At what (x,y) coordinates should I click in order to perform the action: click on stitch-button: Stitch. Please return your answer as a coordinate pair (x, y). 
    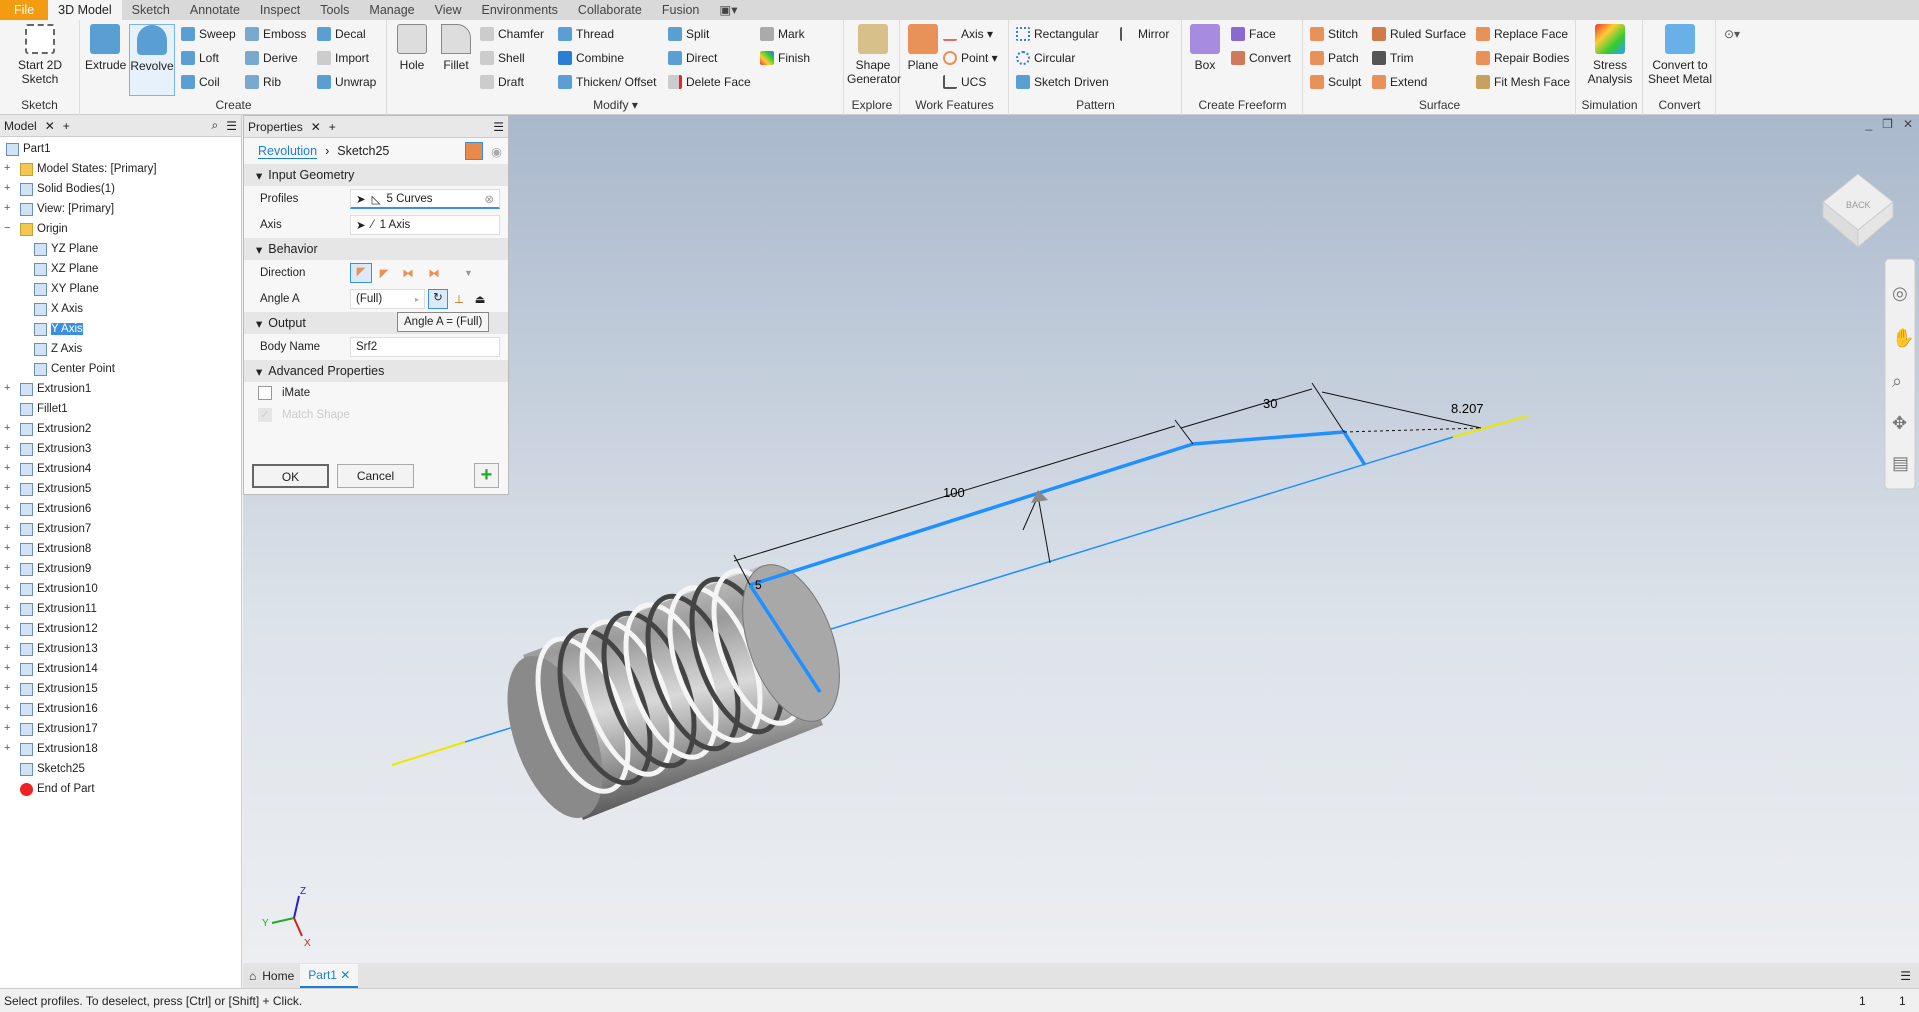
    Looking at the image, I should click on (1334, 34).